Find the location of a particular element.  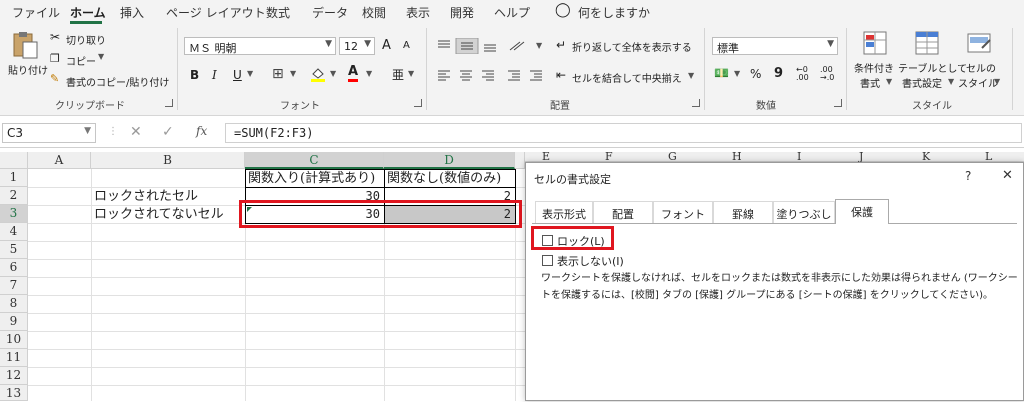

cell-styles-icon is located at coordinates (980, 44).